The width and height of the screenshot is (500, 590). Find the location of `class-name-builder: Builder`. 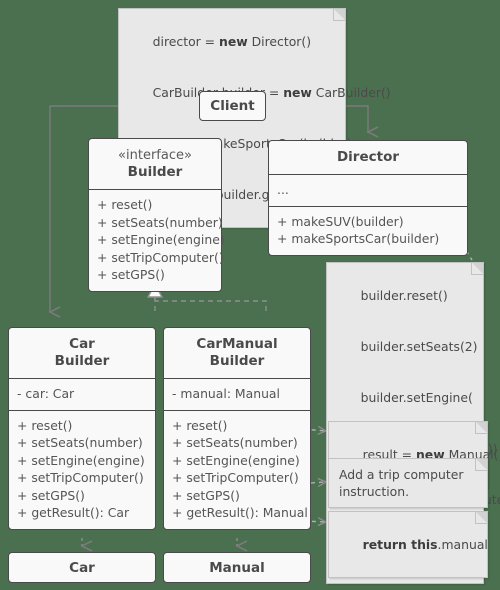

class-name-builder: Builder is located at coordinates (155, 172).